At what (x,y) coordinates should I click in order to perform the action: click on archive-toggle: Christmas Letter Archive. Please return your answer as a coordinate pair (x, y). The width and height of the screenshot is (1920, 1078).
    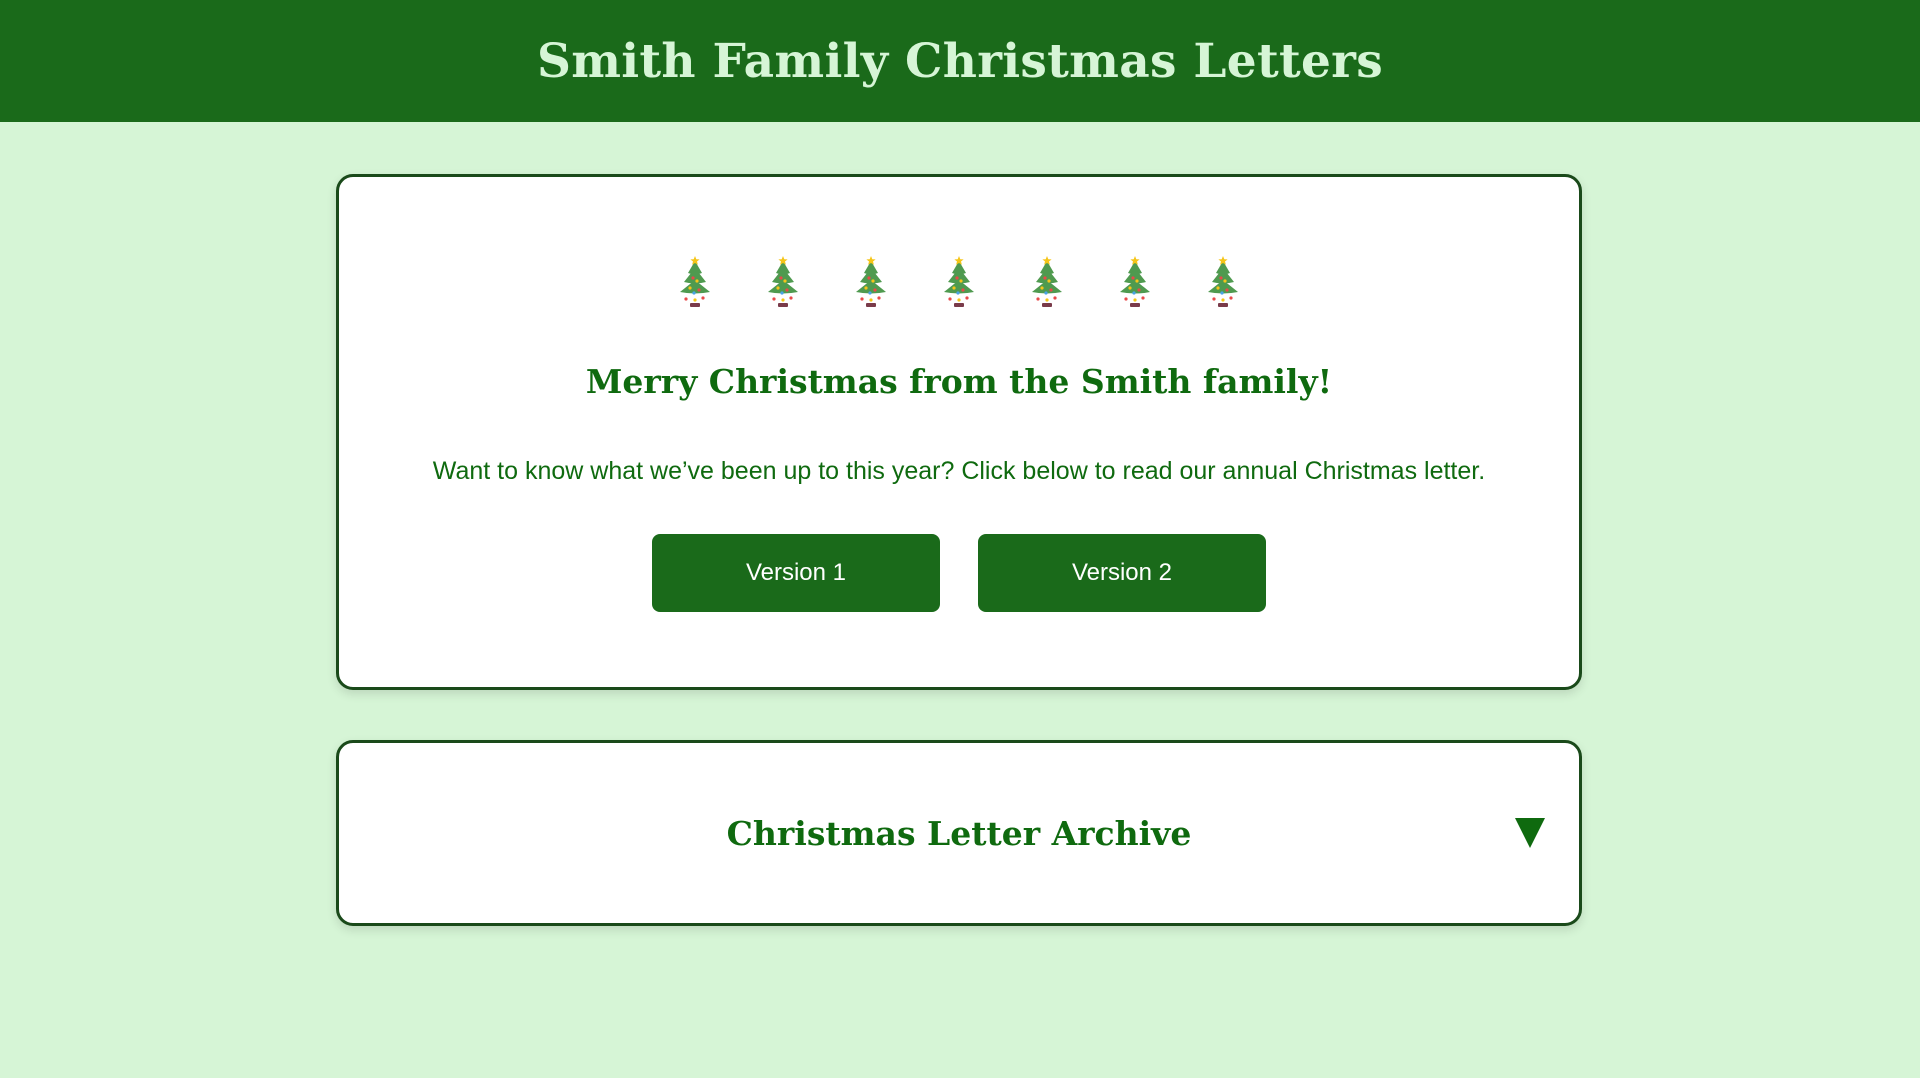
    Looking at the image, I should click on (959, 833).